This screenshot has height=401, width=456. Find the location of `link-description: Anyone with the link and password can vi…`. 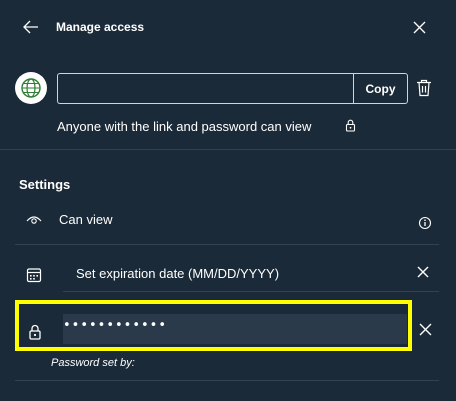

link-description: Anyone with the link and password can vi… is located at coordinates (184, 126).